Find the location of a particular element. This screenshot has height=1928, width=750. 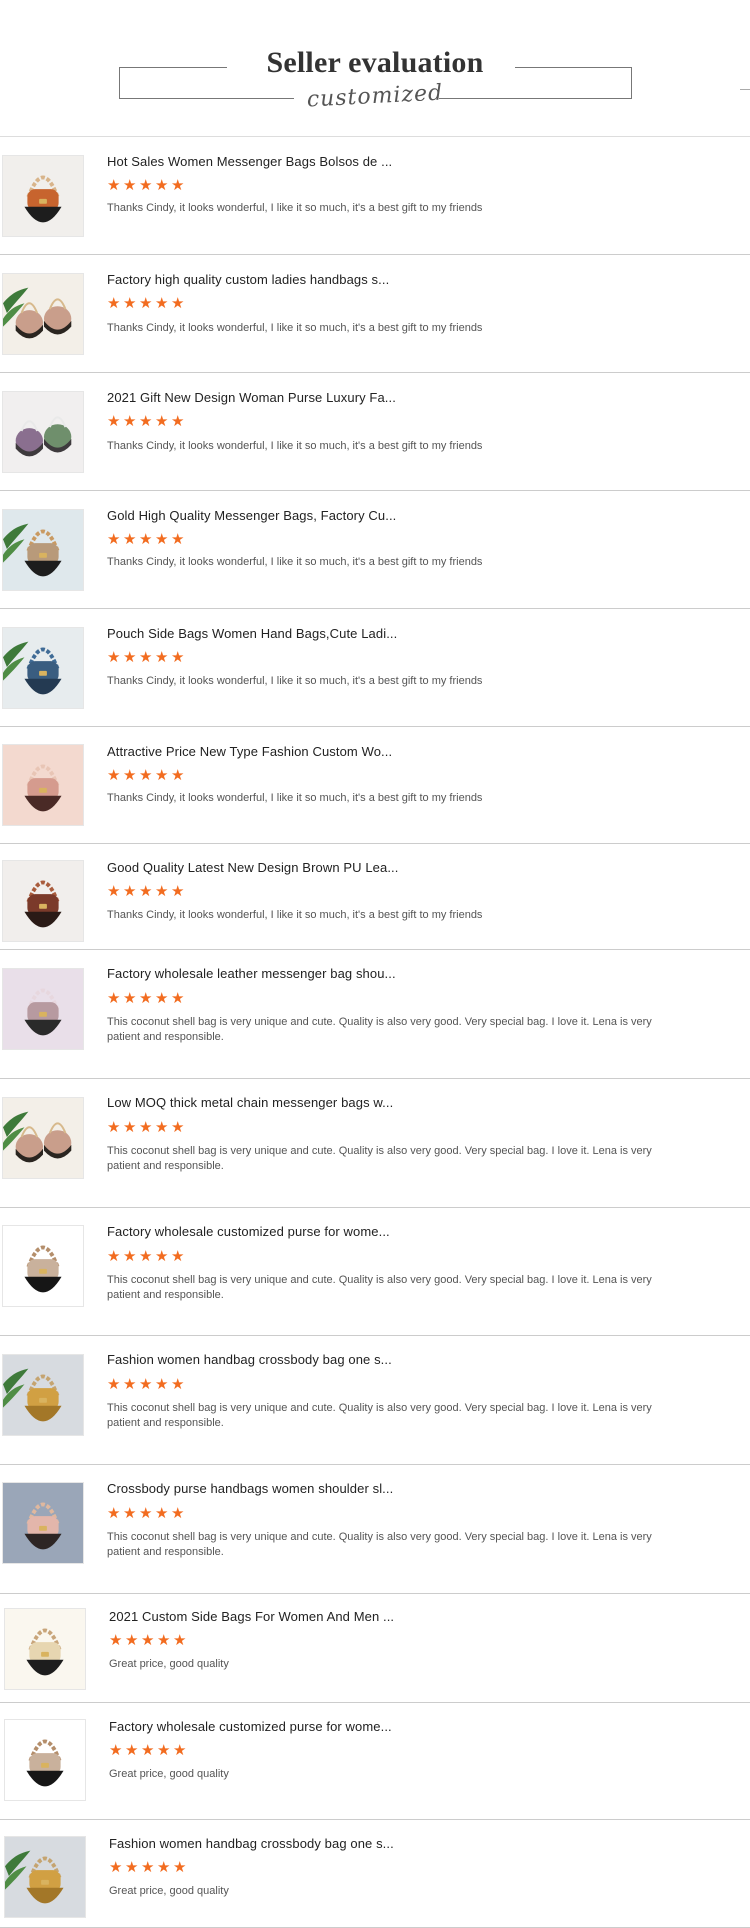

section-header: Seller evaluation customized is located at coordinates (375, 68).